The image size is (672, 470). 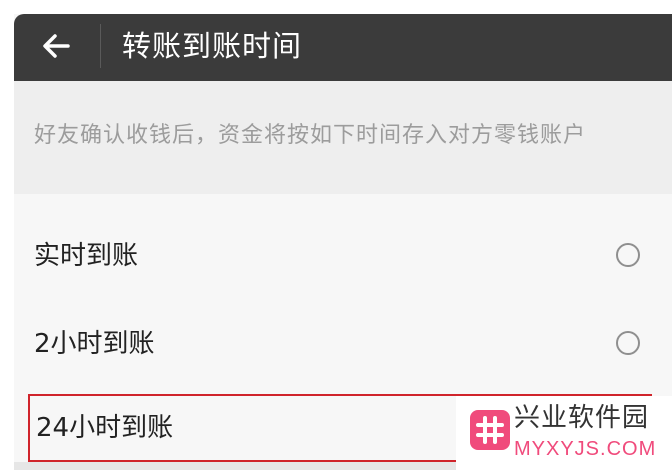 I want to click on arrow-left-icon, so click(x=56, y=46).